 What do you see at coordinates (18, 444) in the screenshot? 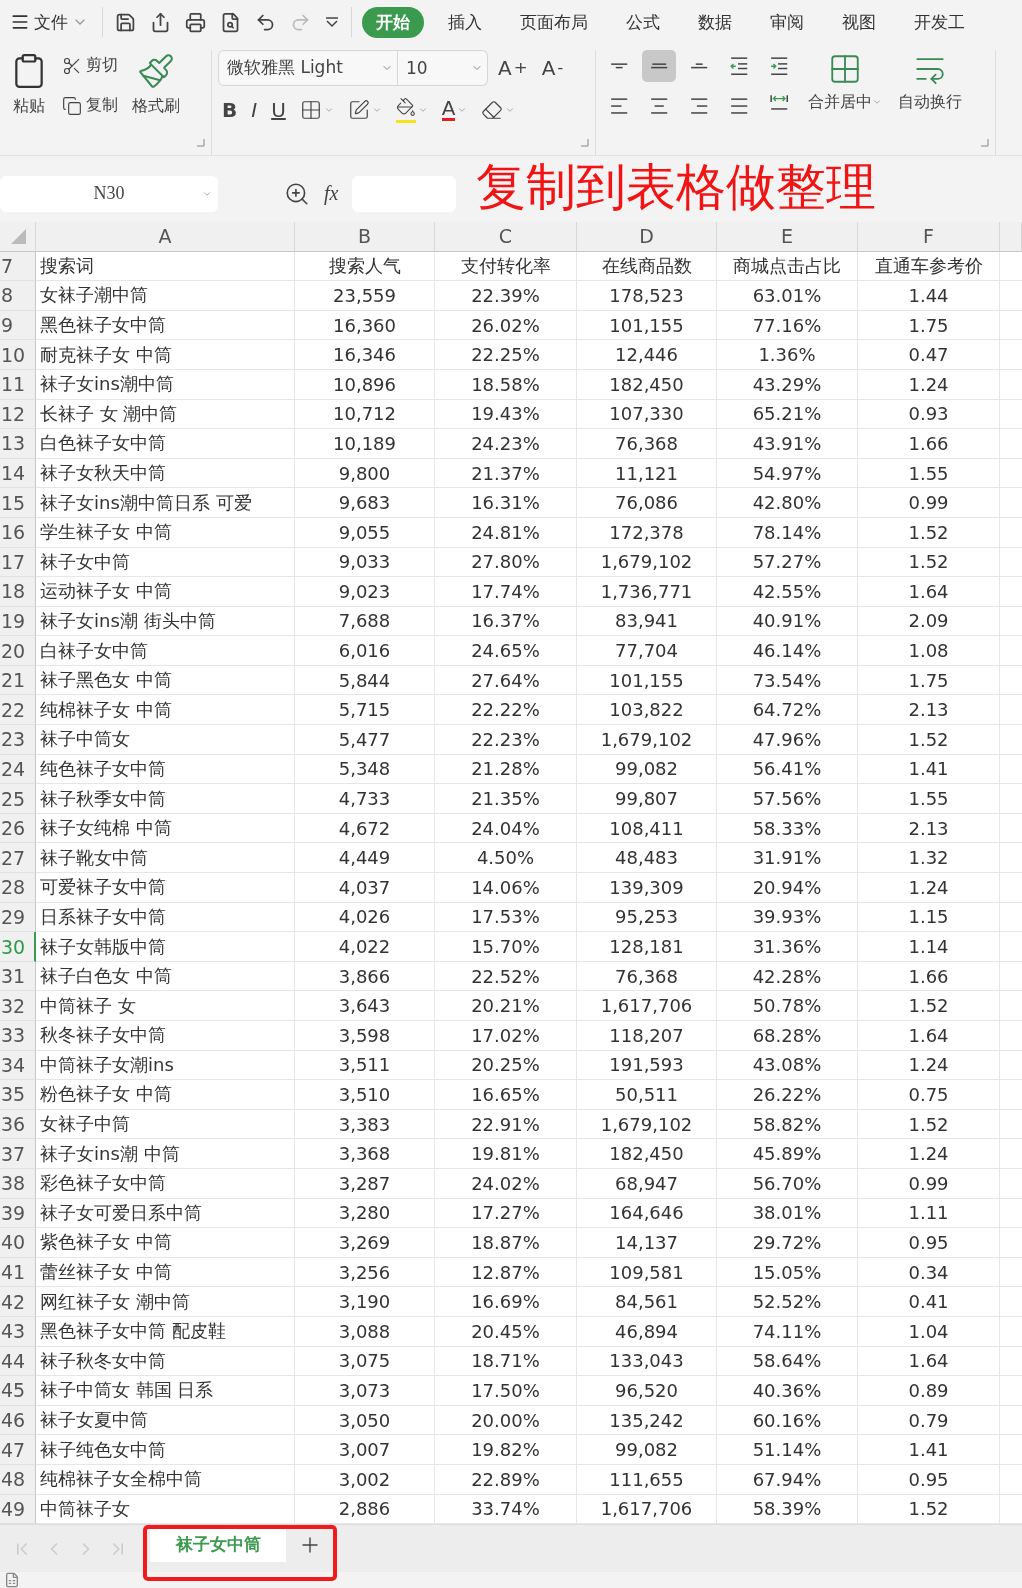
I see `row-number: 13` at bounding box center [18, 444].